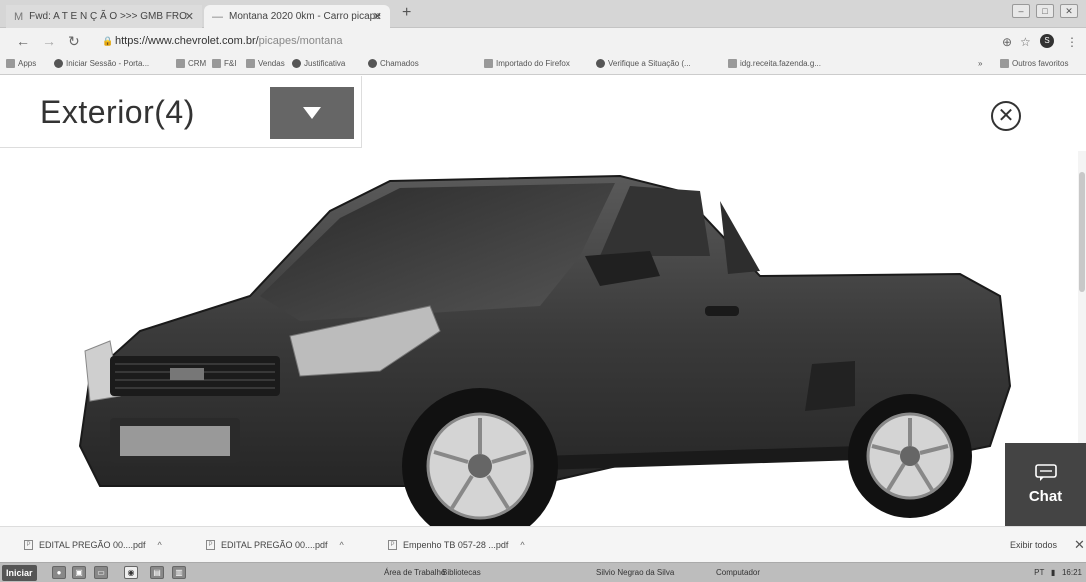 Image resolution: width=1086 pixels, height=582 pixels. Describe the element at coordinates (1079, 545) in the screenshot. I see `close-downloads-icon: ✕` at that location.